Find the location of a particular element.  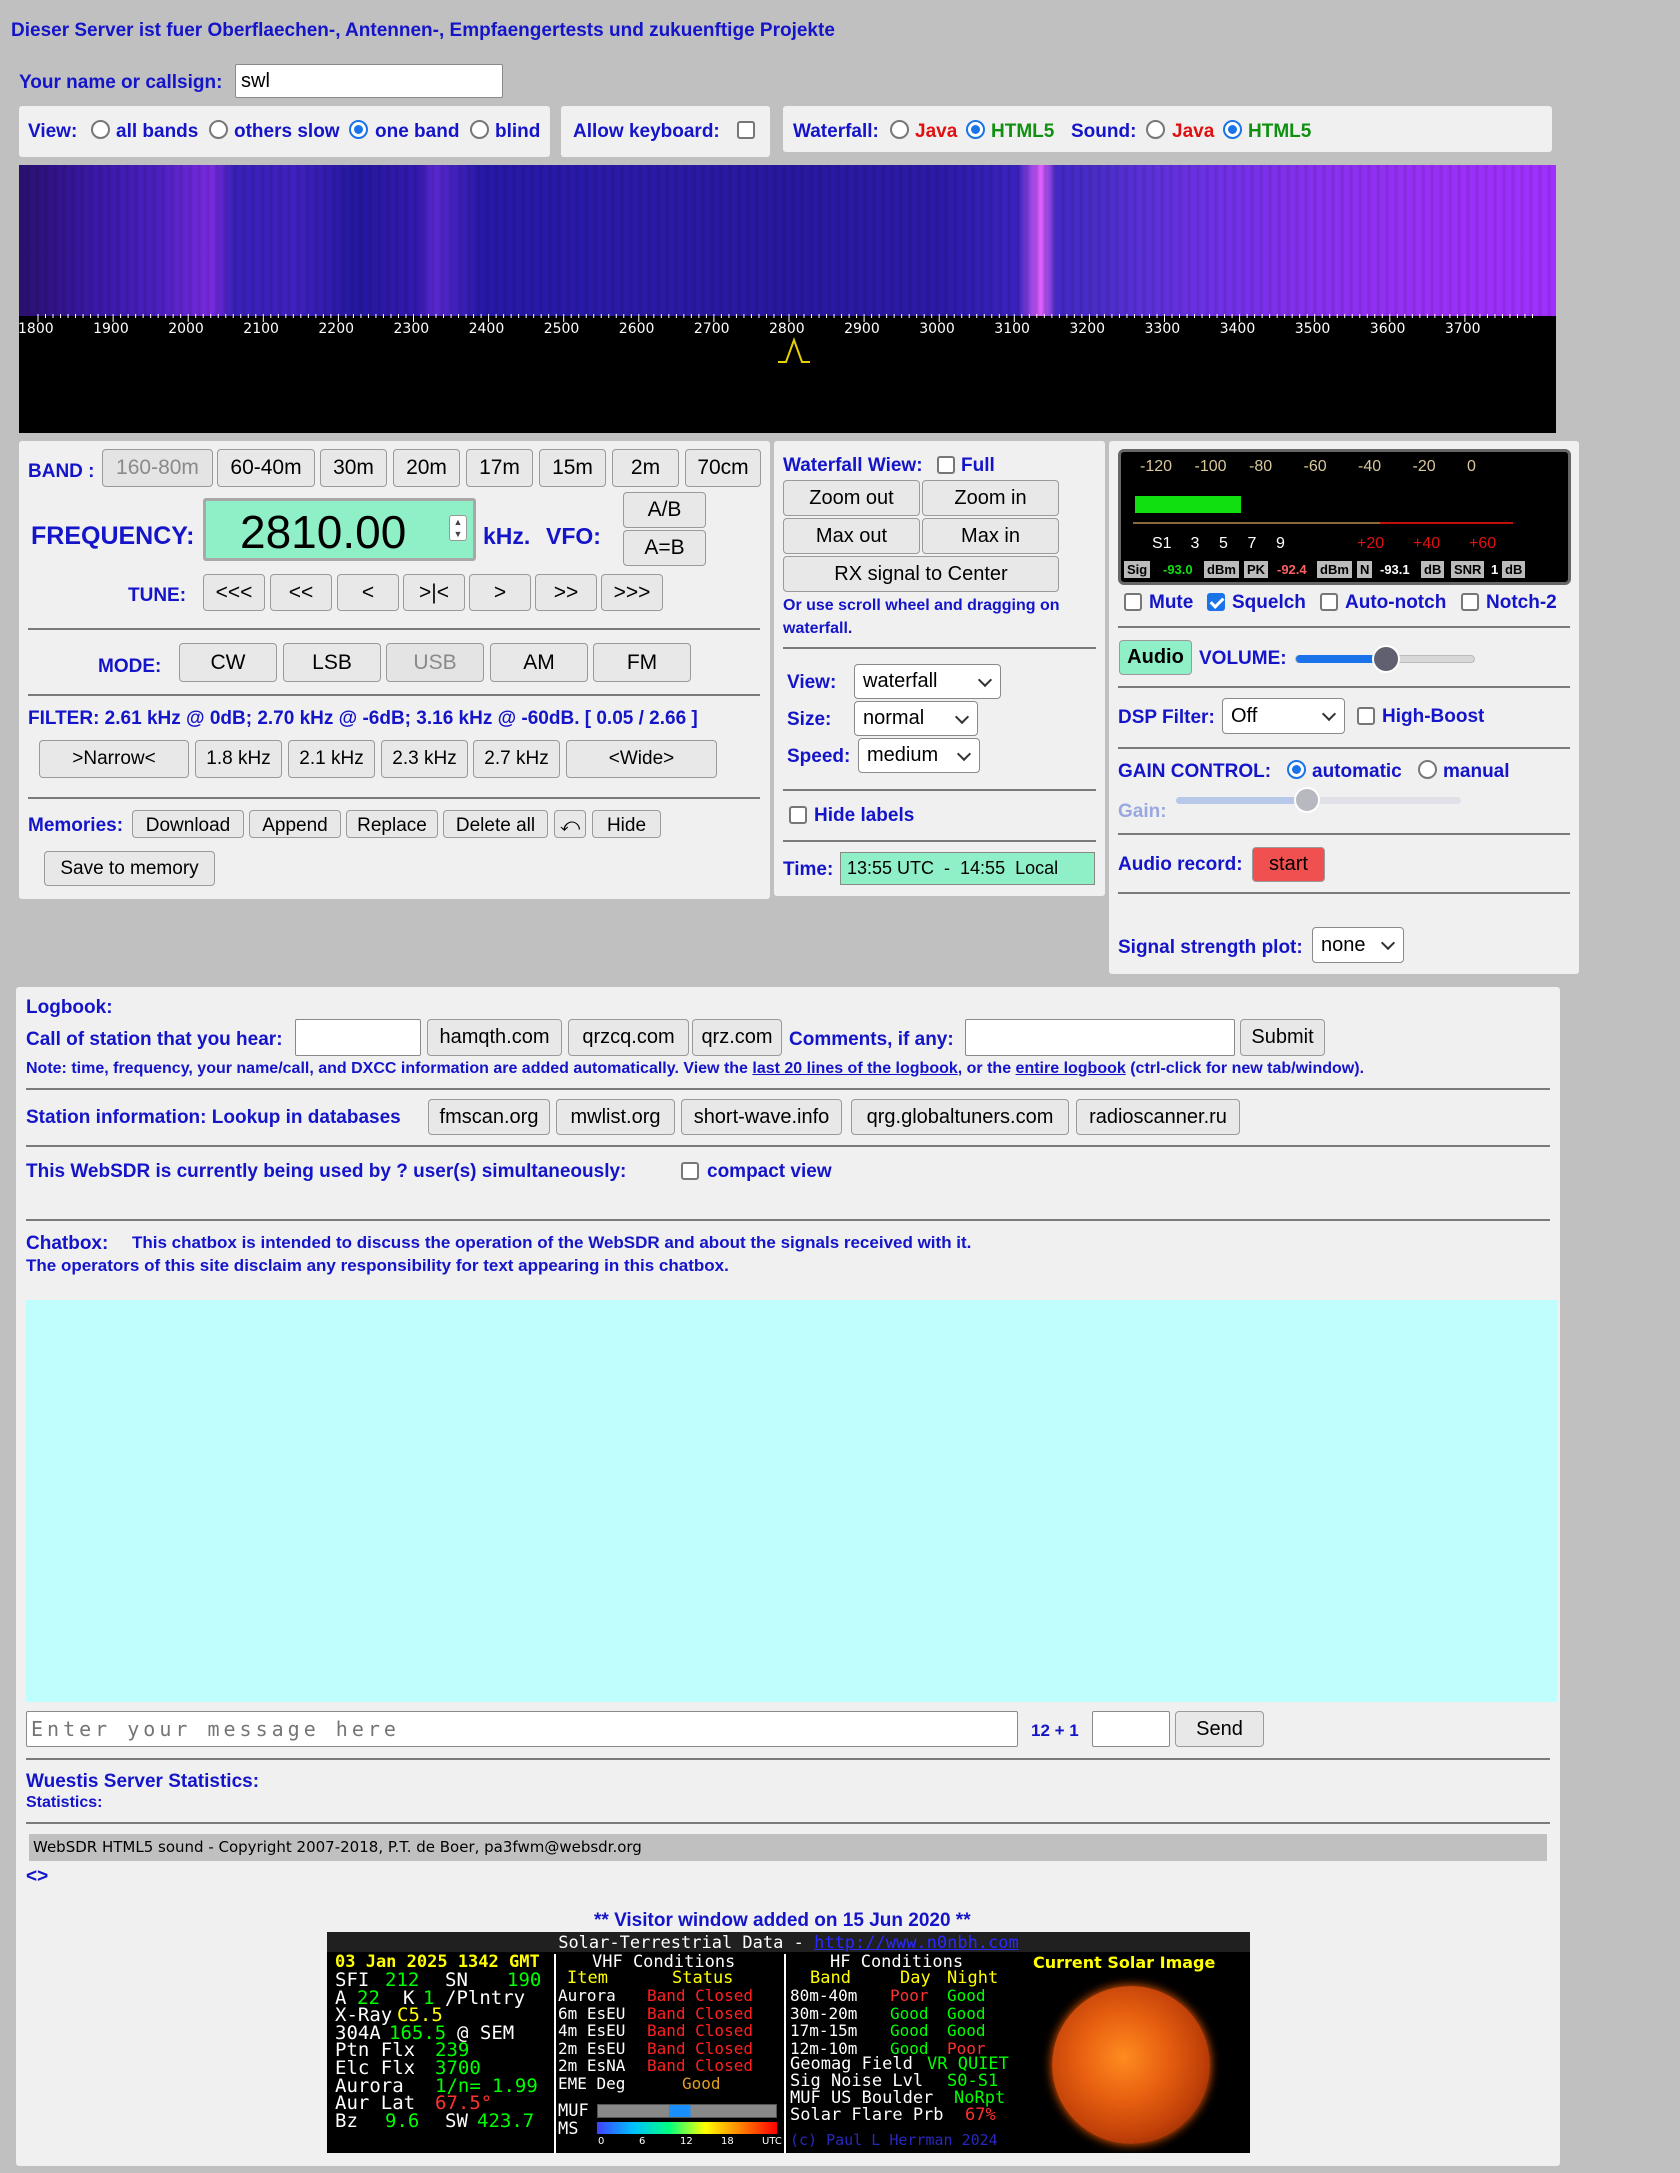

save-to-memory-button: Save to memory is located at coordinates (129, 868).